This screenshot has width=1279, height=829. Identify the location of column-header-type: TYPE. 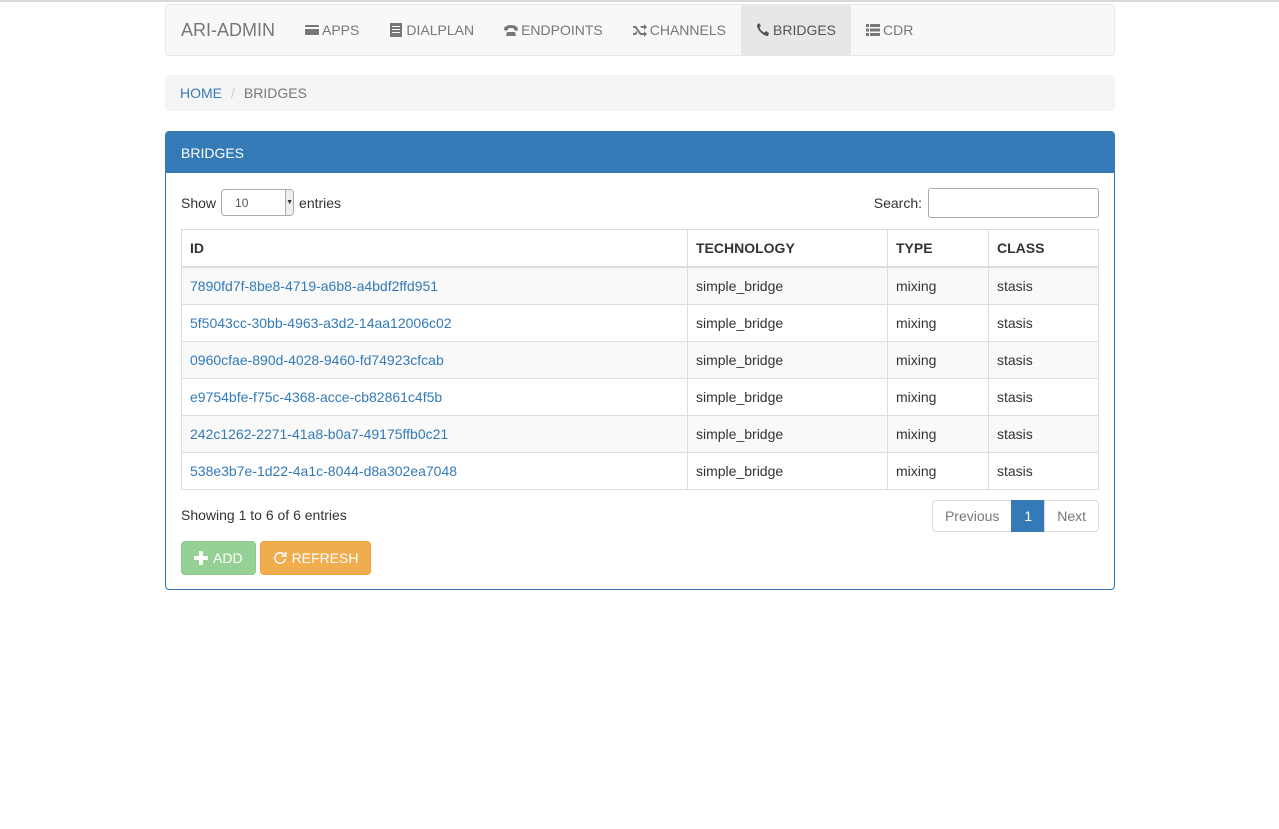
(938, 248).